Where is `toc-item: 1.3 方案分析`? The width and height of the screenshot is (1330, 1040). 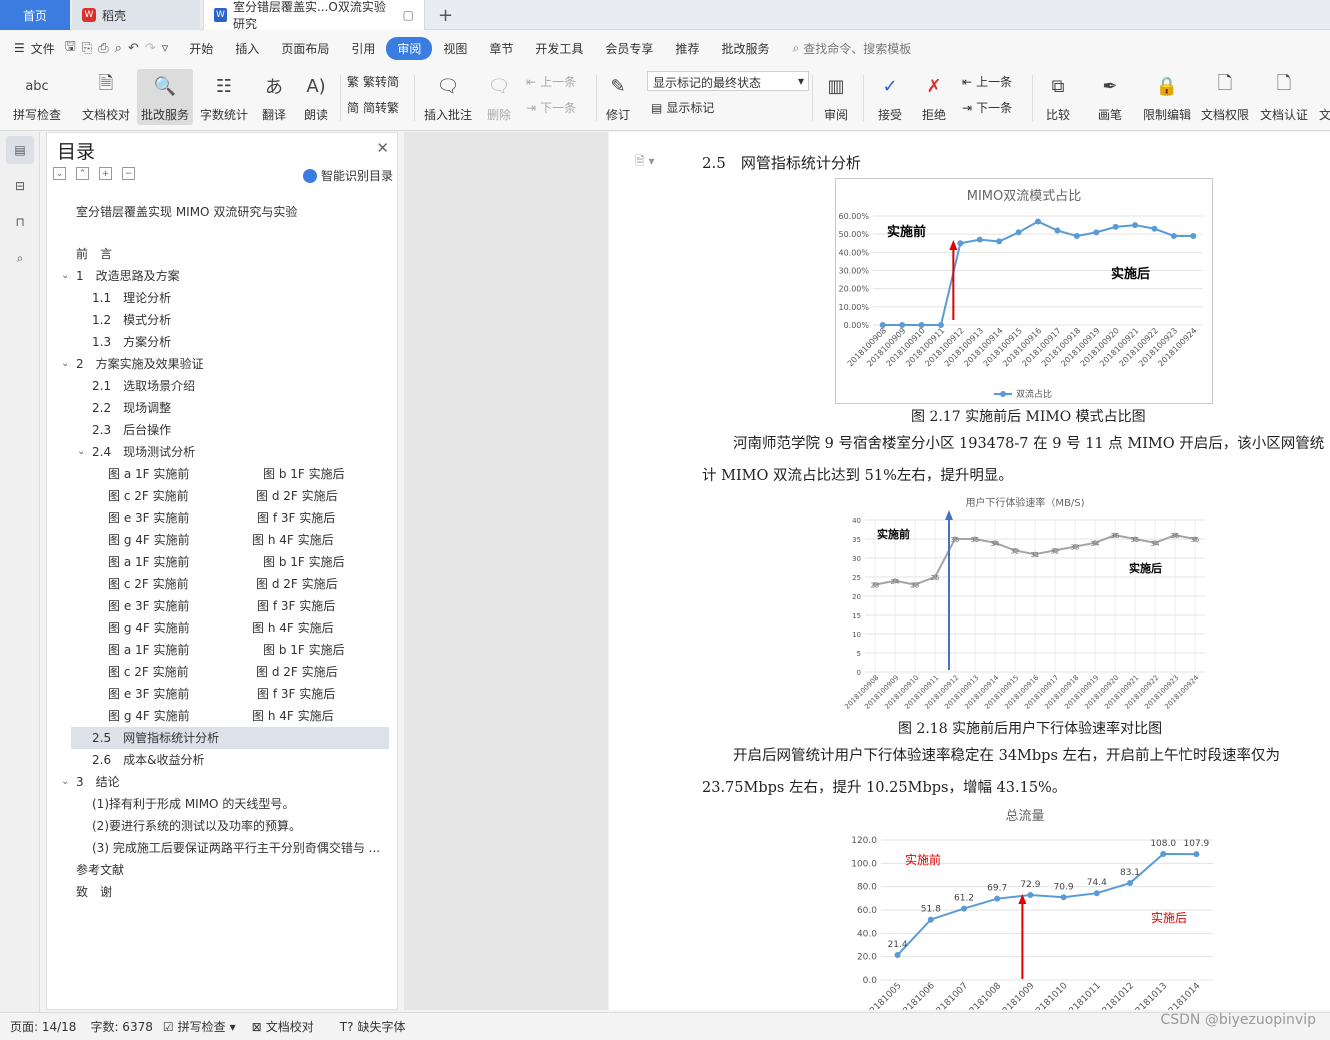 toc-item: 1.3 方案分析 is located at coordinates (222, 342).